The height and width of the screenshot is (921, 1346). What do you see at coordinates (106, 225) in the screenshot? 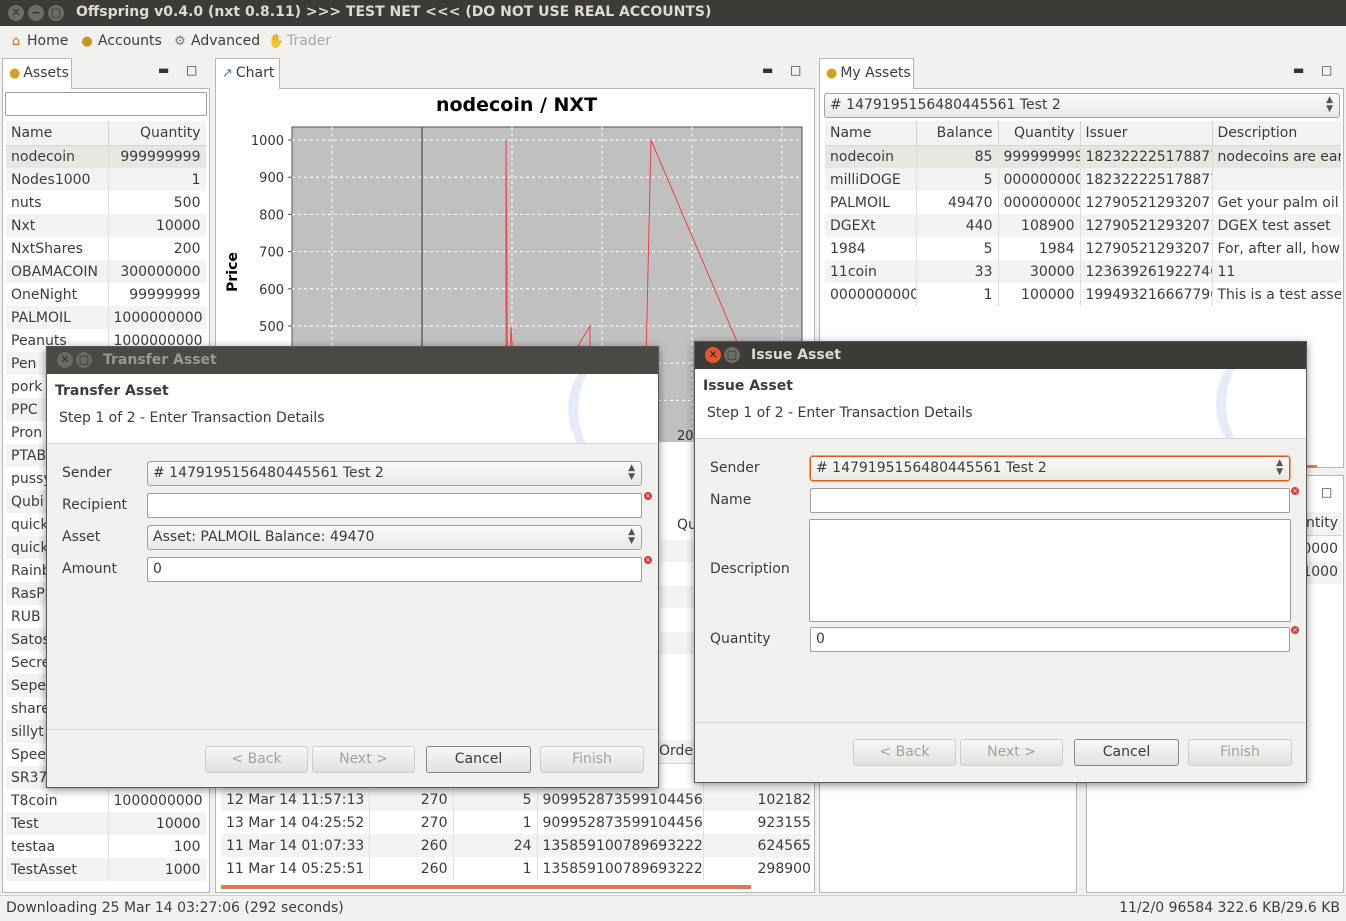
I see `table-row: Nxt 10000` at bounding box center [106, 225].